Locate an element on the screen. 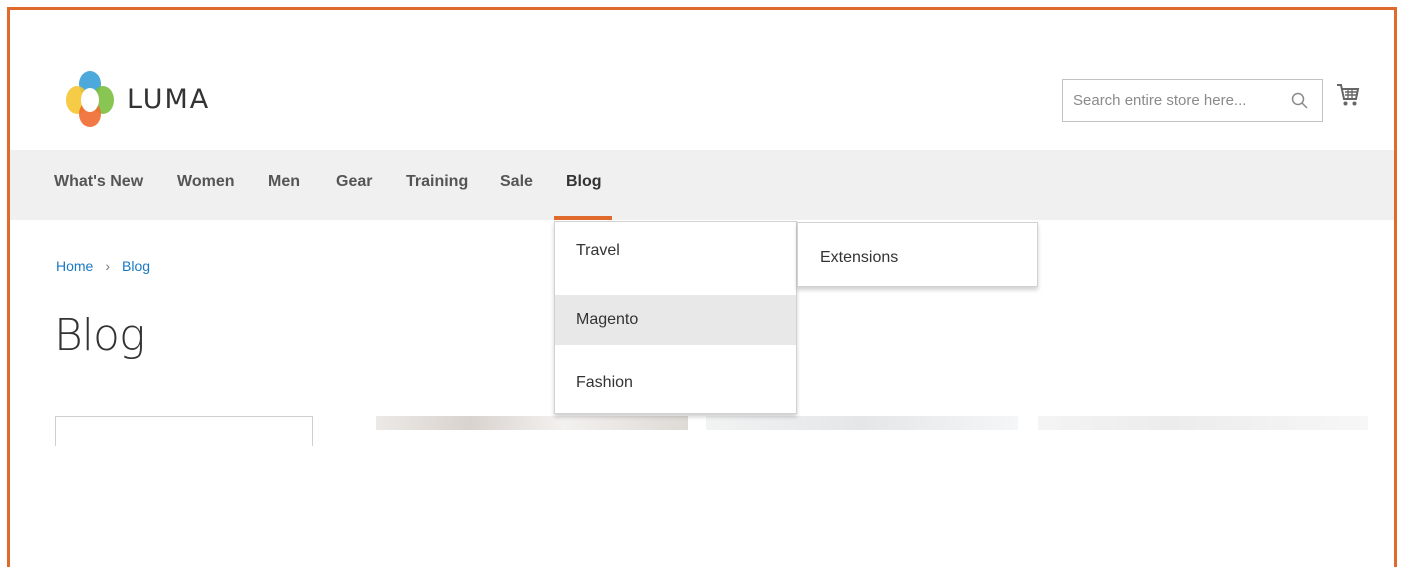  store-logo: LUMA is located at coordinates (137, 99).